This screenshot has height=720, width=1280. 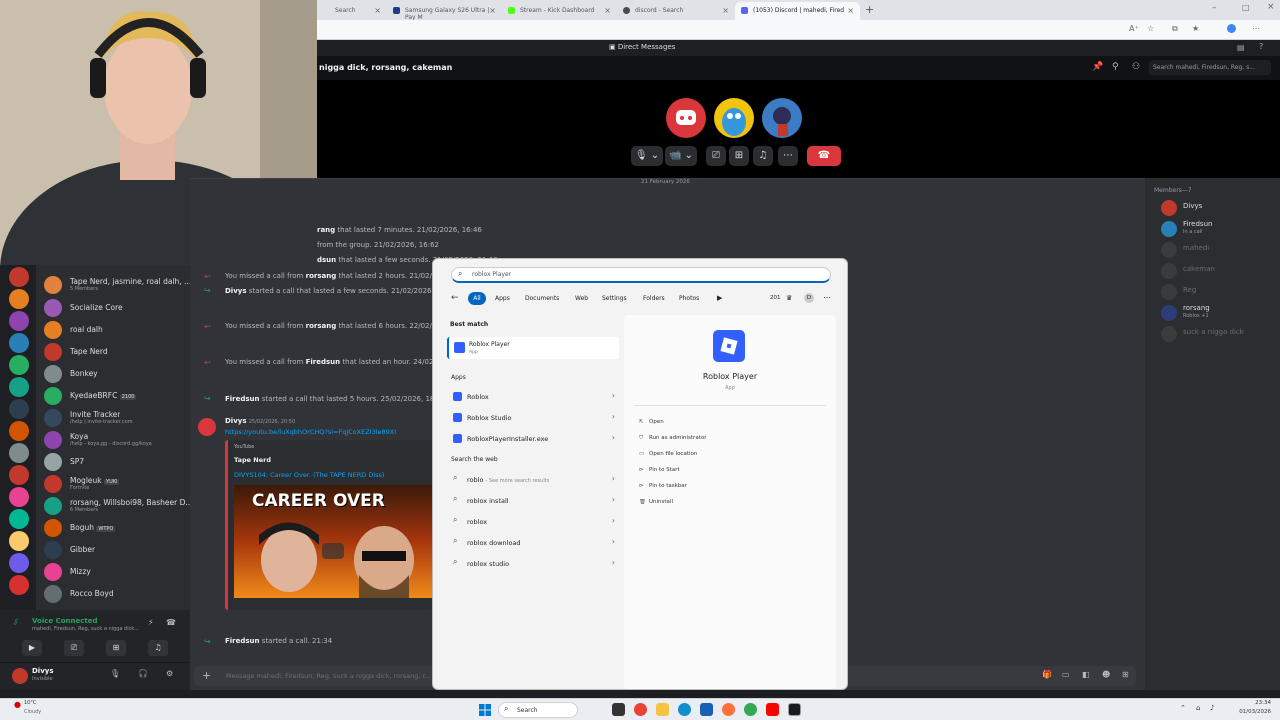 I want to click on hang-up-button: ☎, so click(x=824, y=156).